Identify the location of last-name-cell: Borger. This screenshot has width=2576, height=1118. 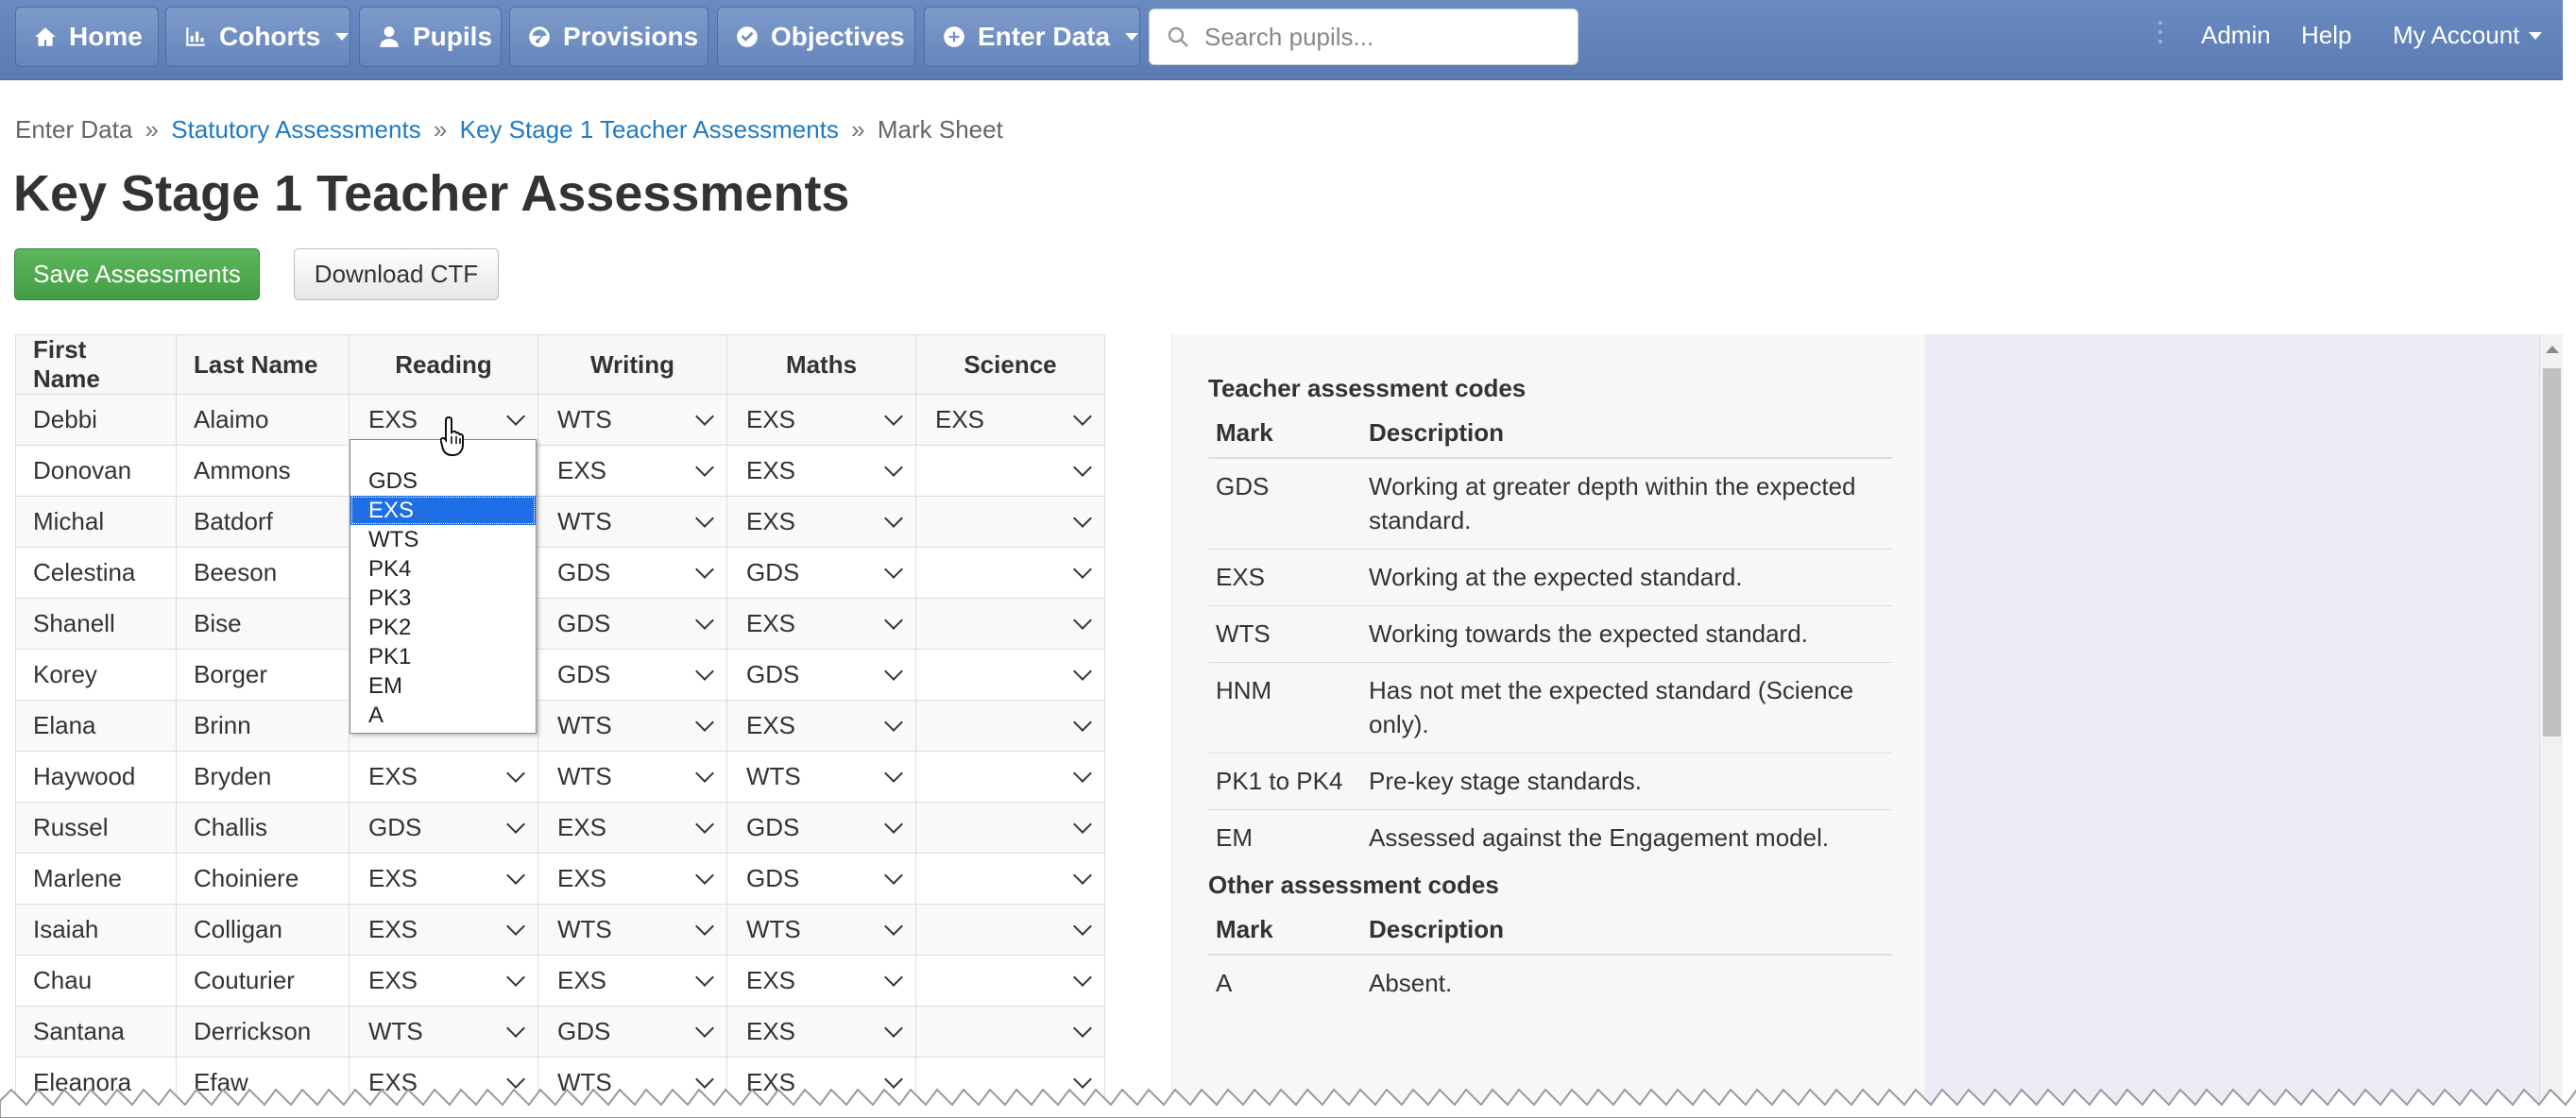
(263, 675).